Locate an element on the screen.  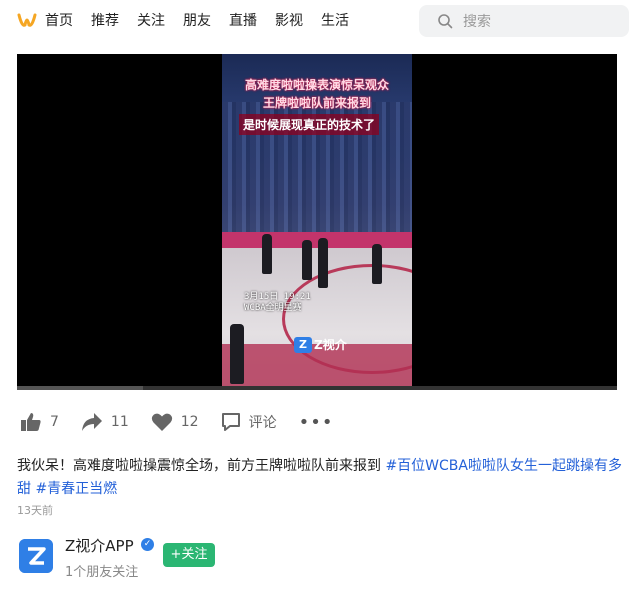
video-progress-bar is located at coordinates (317, 388).